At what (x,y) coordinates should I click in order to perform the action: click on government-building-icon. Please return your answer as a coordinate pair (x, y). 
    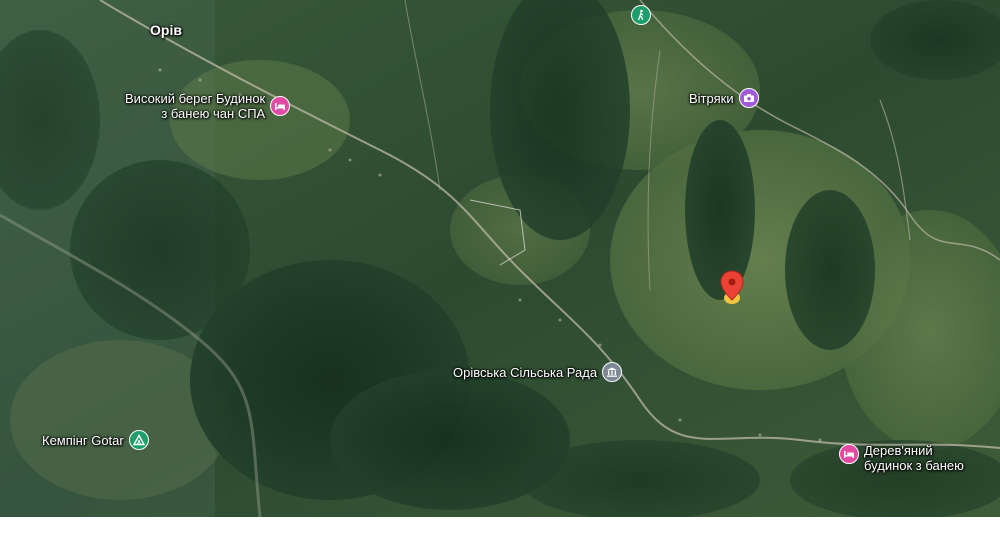
    Looking at the image, I should click on (612, 372).